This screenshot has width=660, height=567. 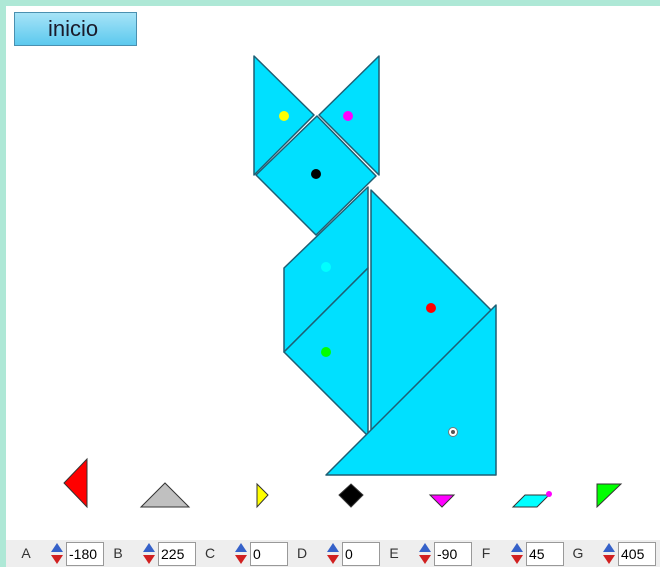 I want to click on control-b-label: B, so click(x=118, y=553).